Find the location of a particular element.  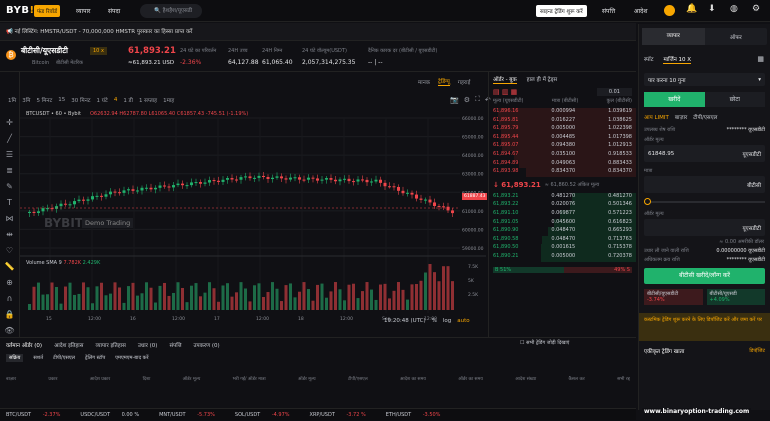

bid-row: 61,890.90 0.048470 0.665293 is located at coordinates (562, 231).